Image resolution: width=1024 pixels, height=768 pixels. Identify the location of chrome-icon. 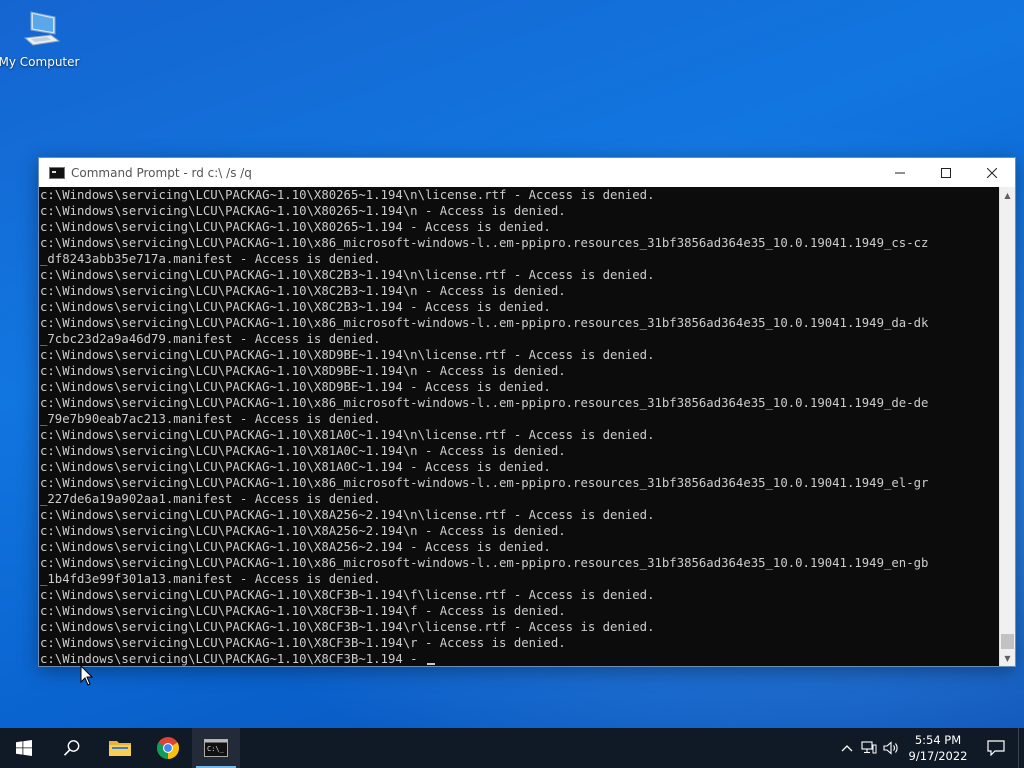
(168, 748).